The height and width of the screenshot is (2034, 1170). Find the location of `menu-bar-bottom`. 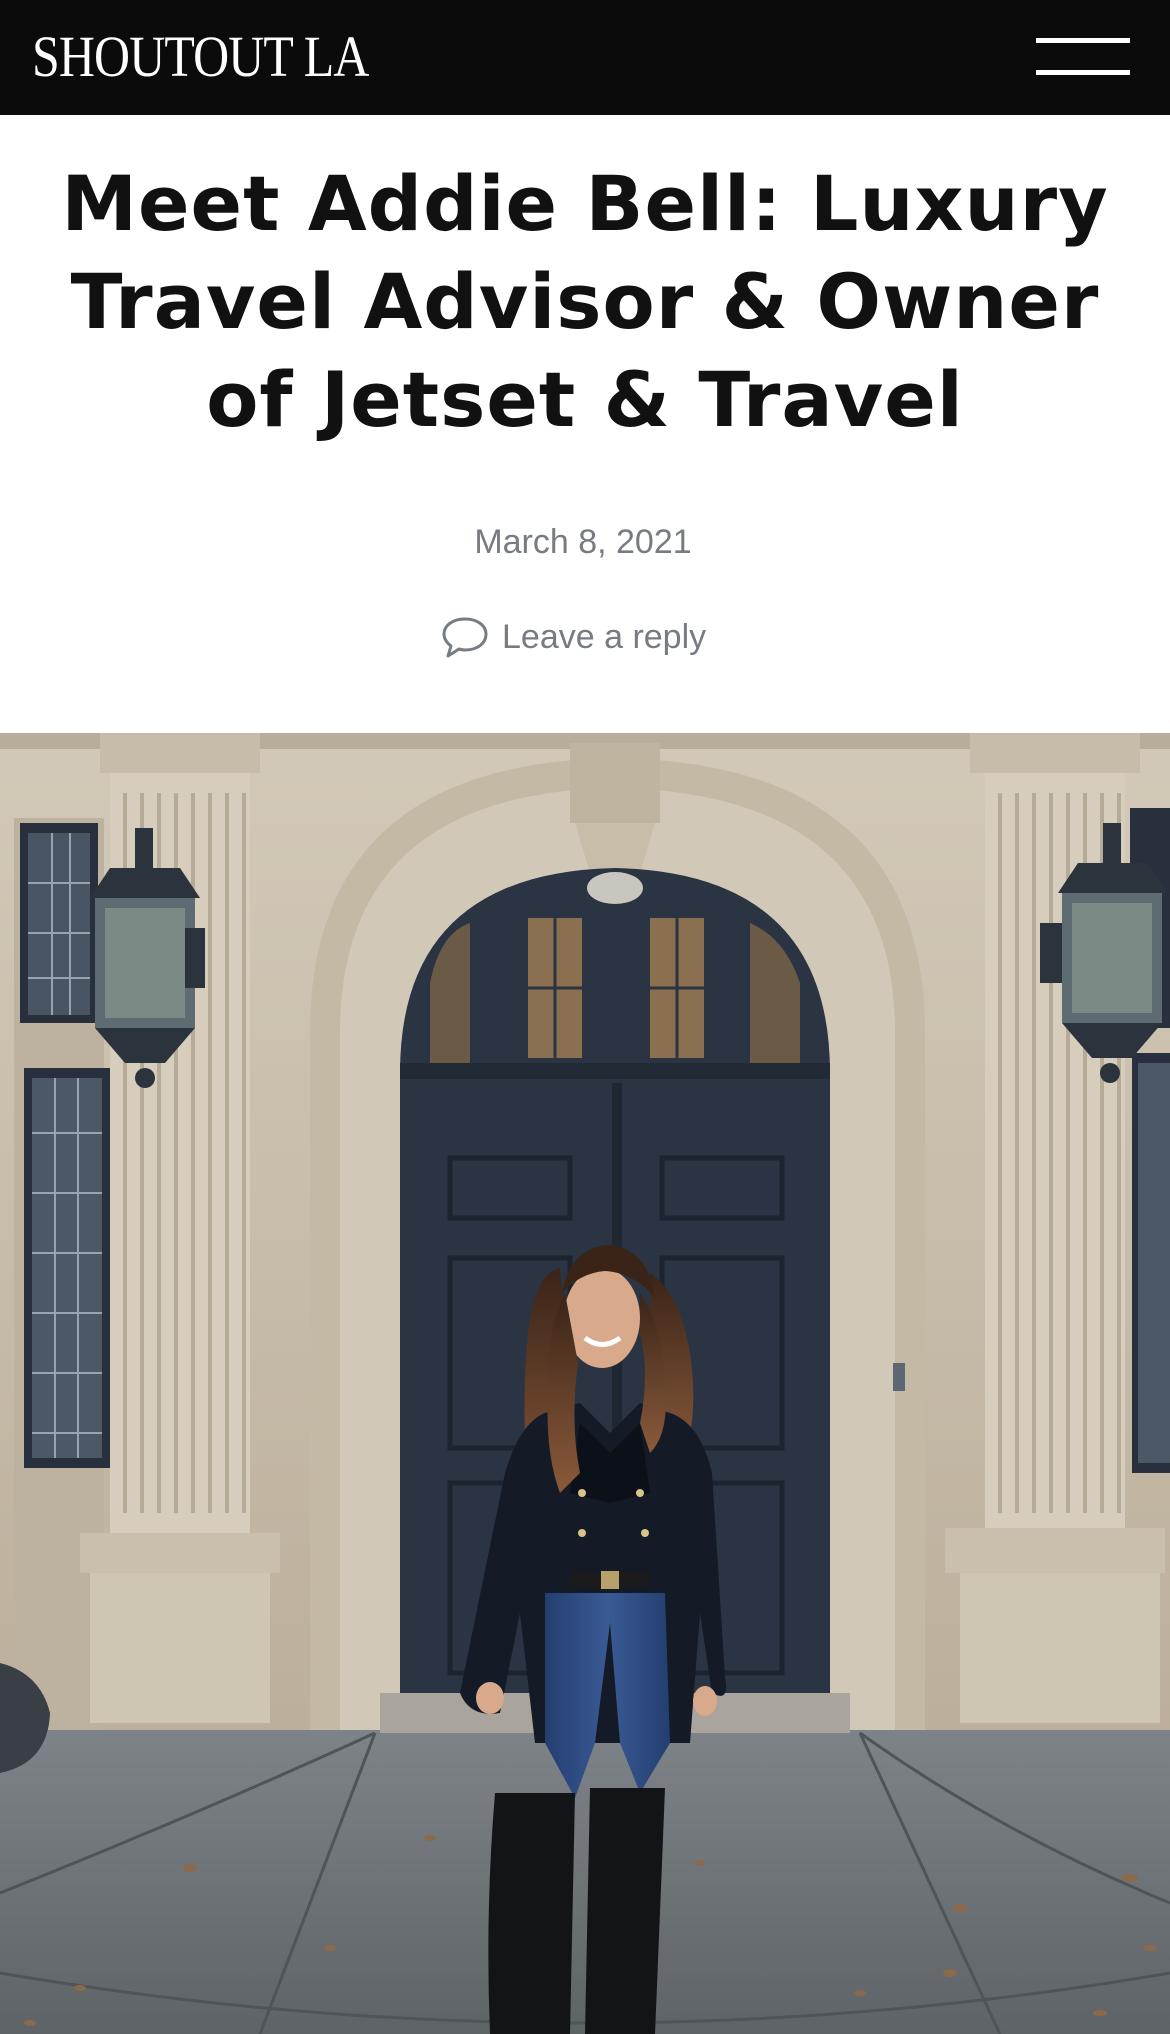

menu-bar-bottom is located at coordinates (1083, 72).